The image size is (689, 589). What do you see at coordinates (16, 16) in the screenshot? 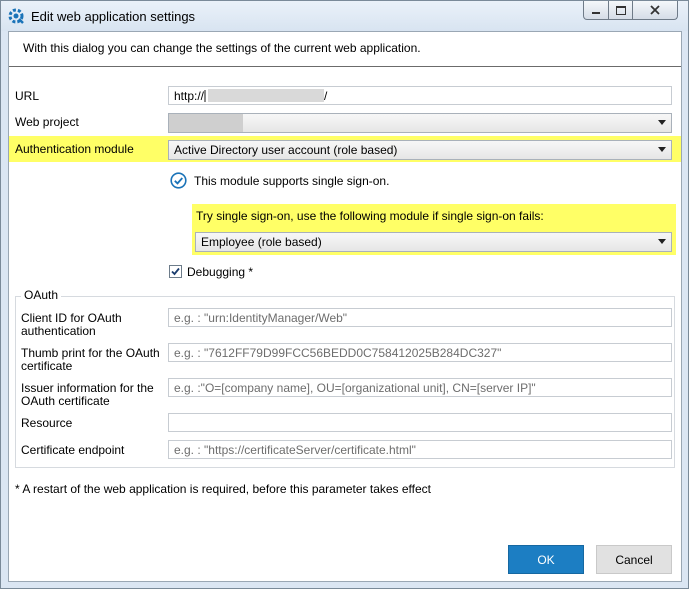
I see `app-gear-icon` at bounding box center [16, 16].